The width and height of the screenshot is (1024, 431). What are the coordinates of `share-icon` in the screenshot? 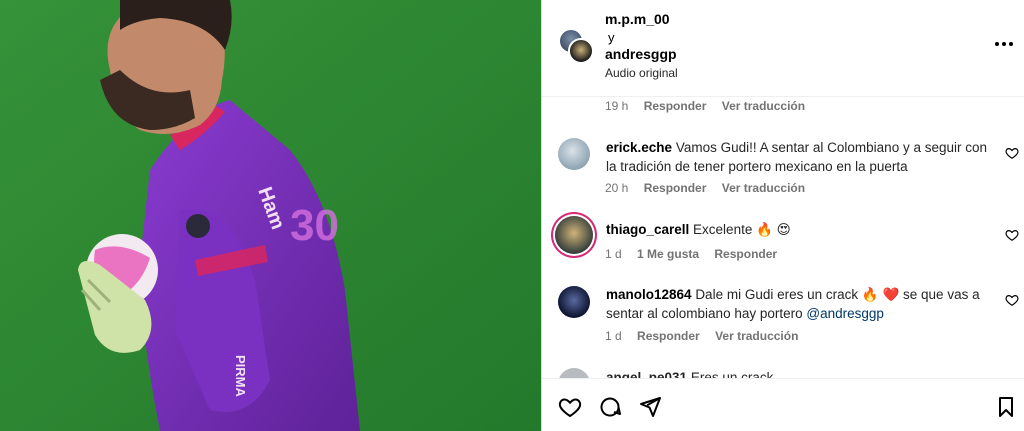 It's located at (650, 407).